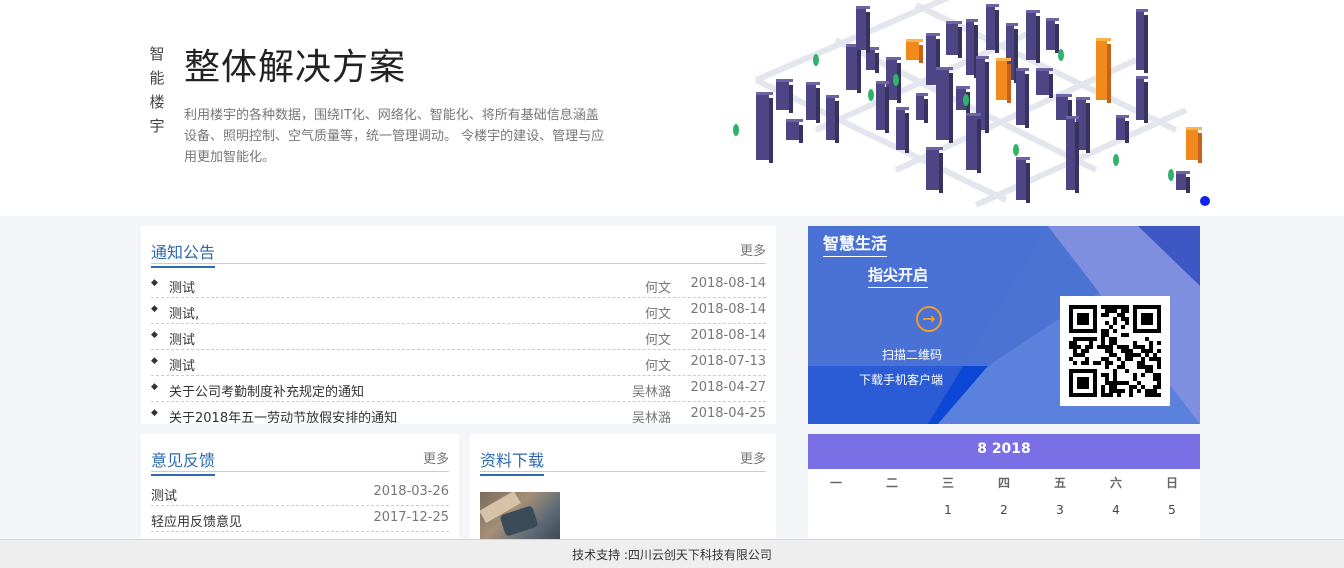  What do you see at coordinates (283, 416) in the screenshot?
I see `notice-item-title: 关于2018年五一劳动节放假安排的通知` at bounding box center [283, 416].